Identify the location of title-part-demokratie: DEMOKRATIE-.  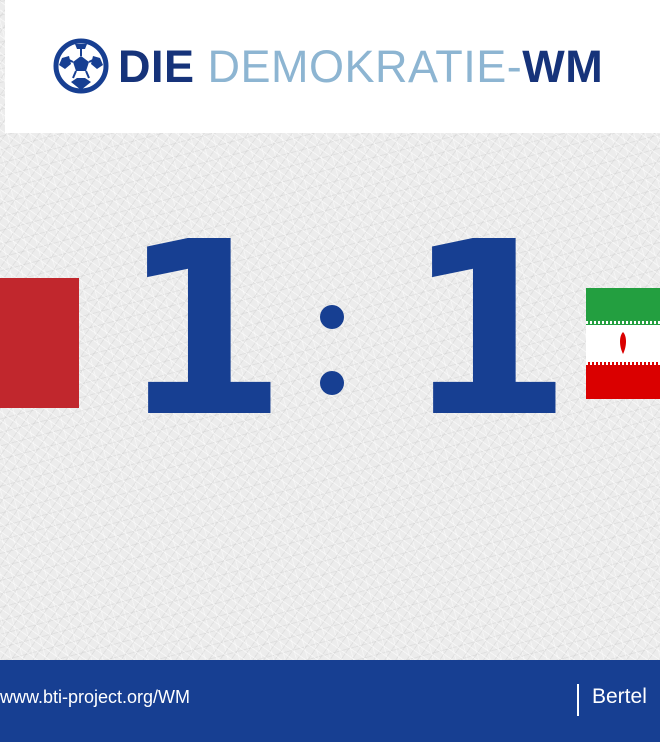
(365, 66).